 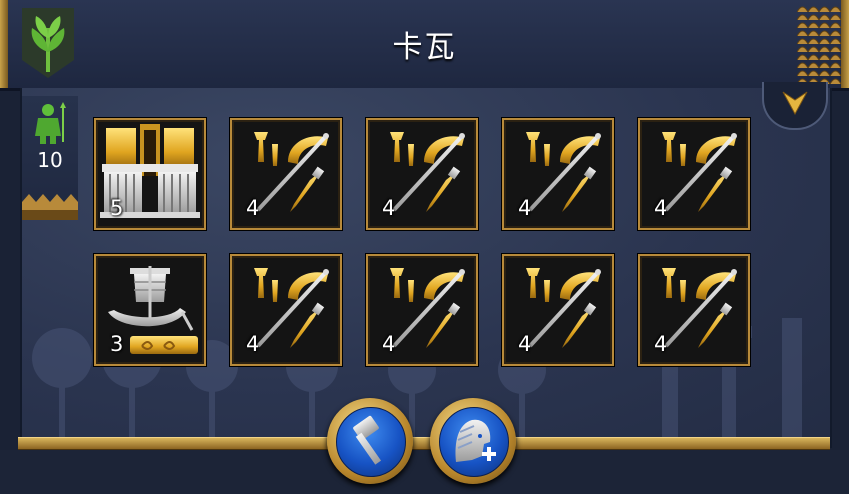 What do you see at coordinates (50, 123) in the screenshot?
I see `green-soldier-icon` at bounding box center [50, 123].